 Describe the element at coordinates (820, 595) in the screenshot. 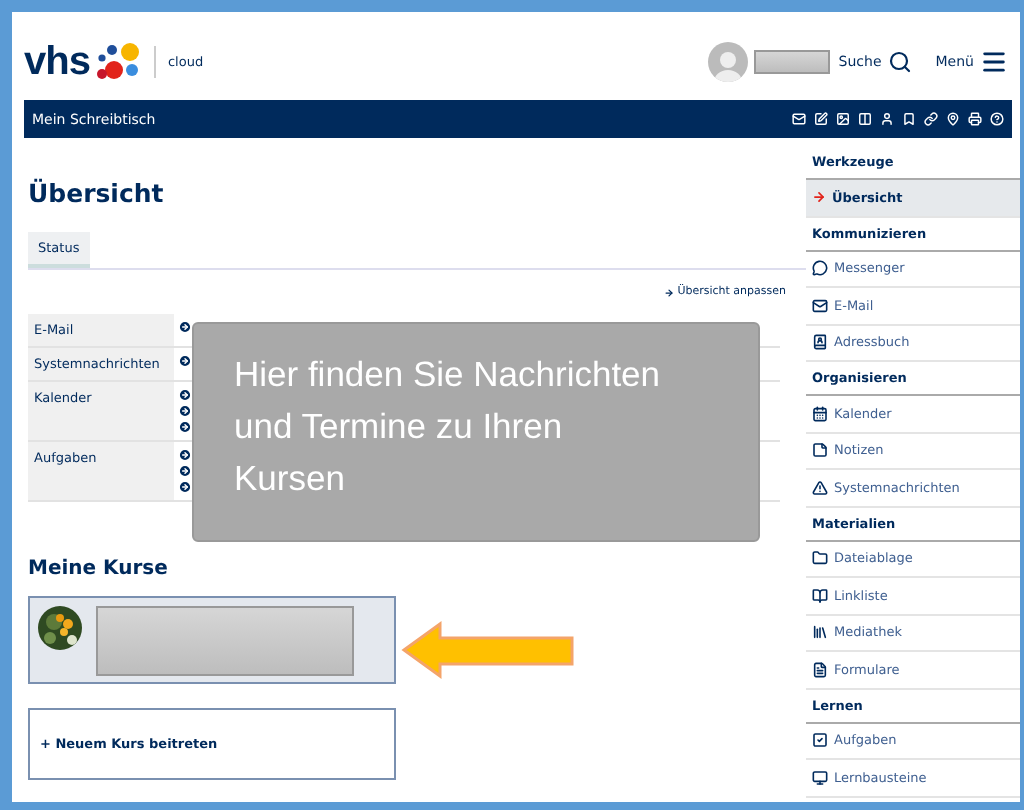

I see `book-icon` at that location.